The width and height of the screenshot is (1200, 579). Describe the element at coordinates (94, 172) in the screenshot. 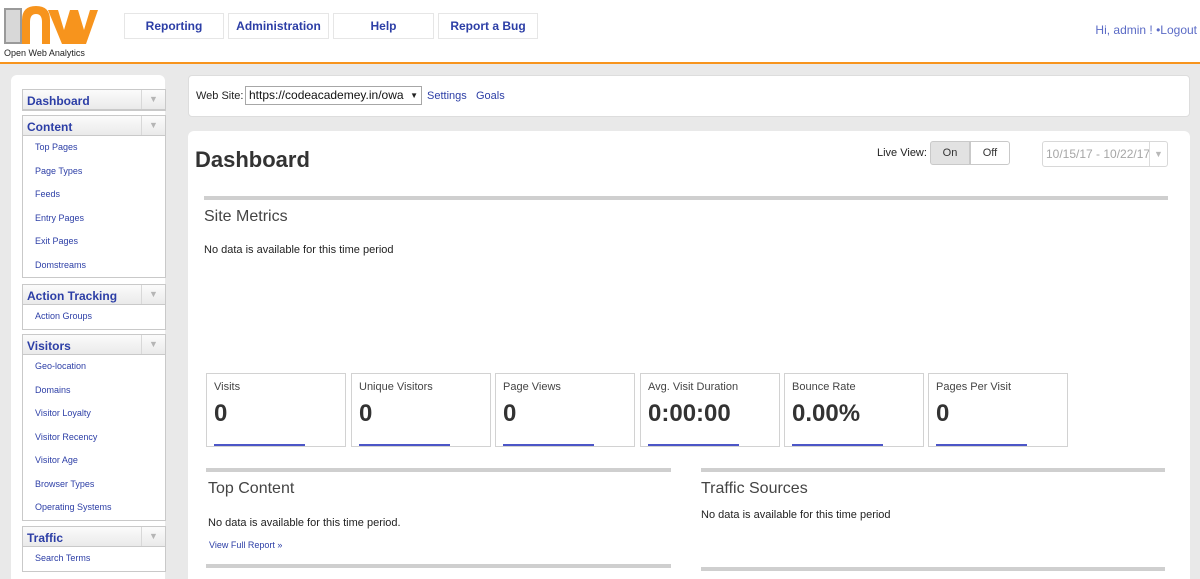

I see `sidebar-item-page-types: Page Types` at that location.